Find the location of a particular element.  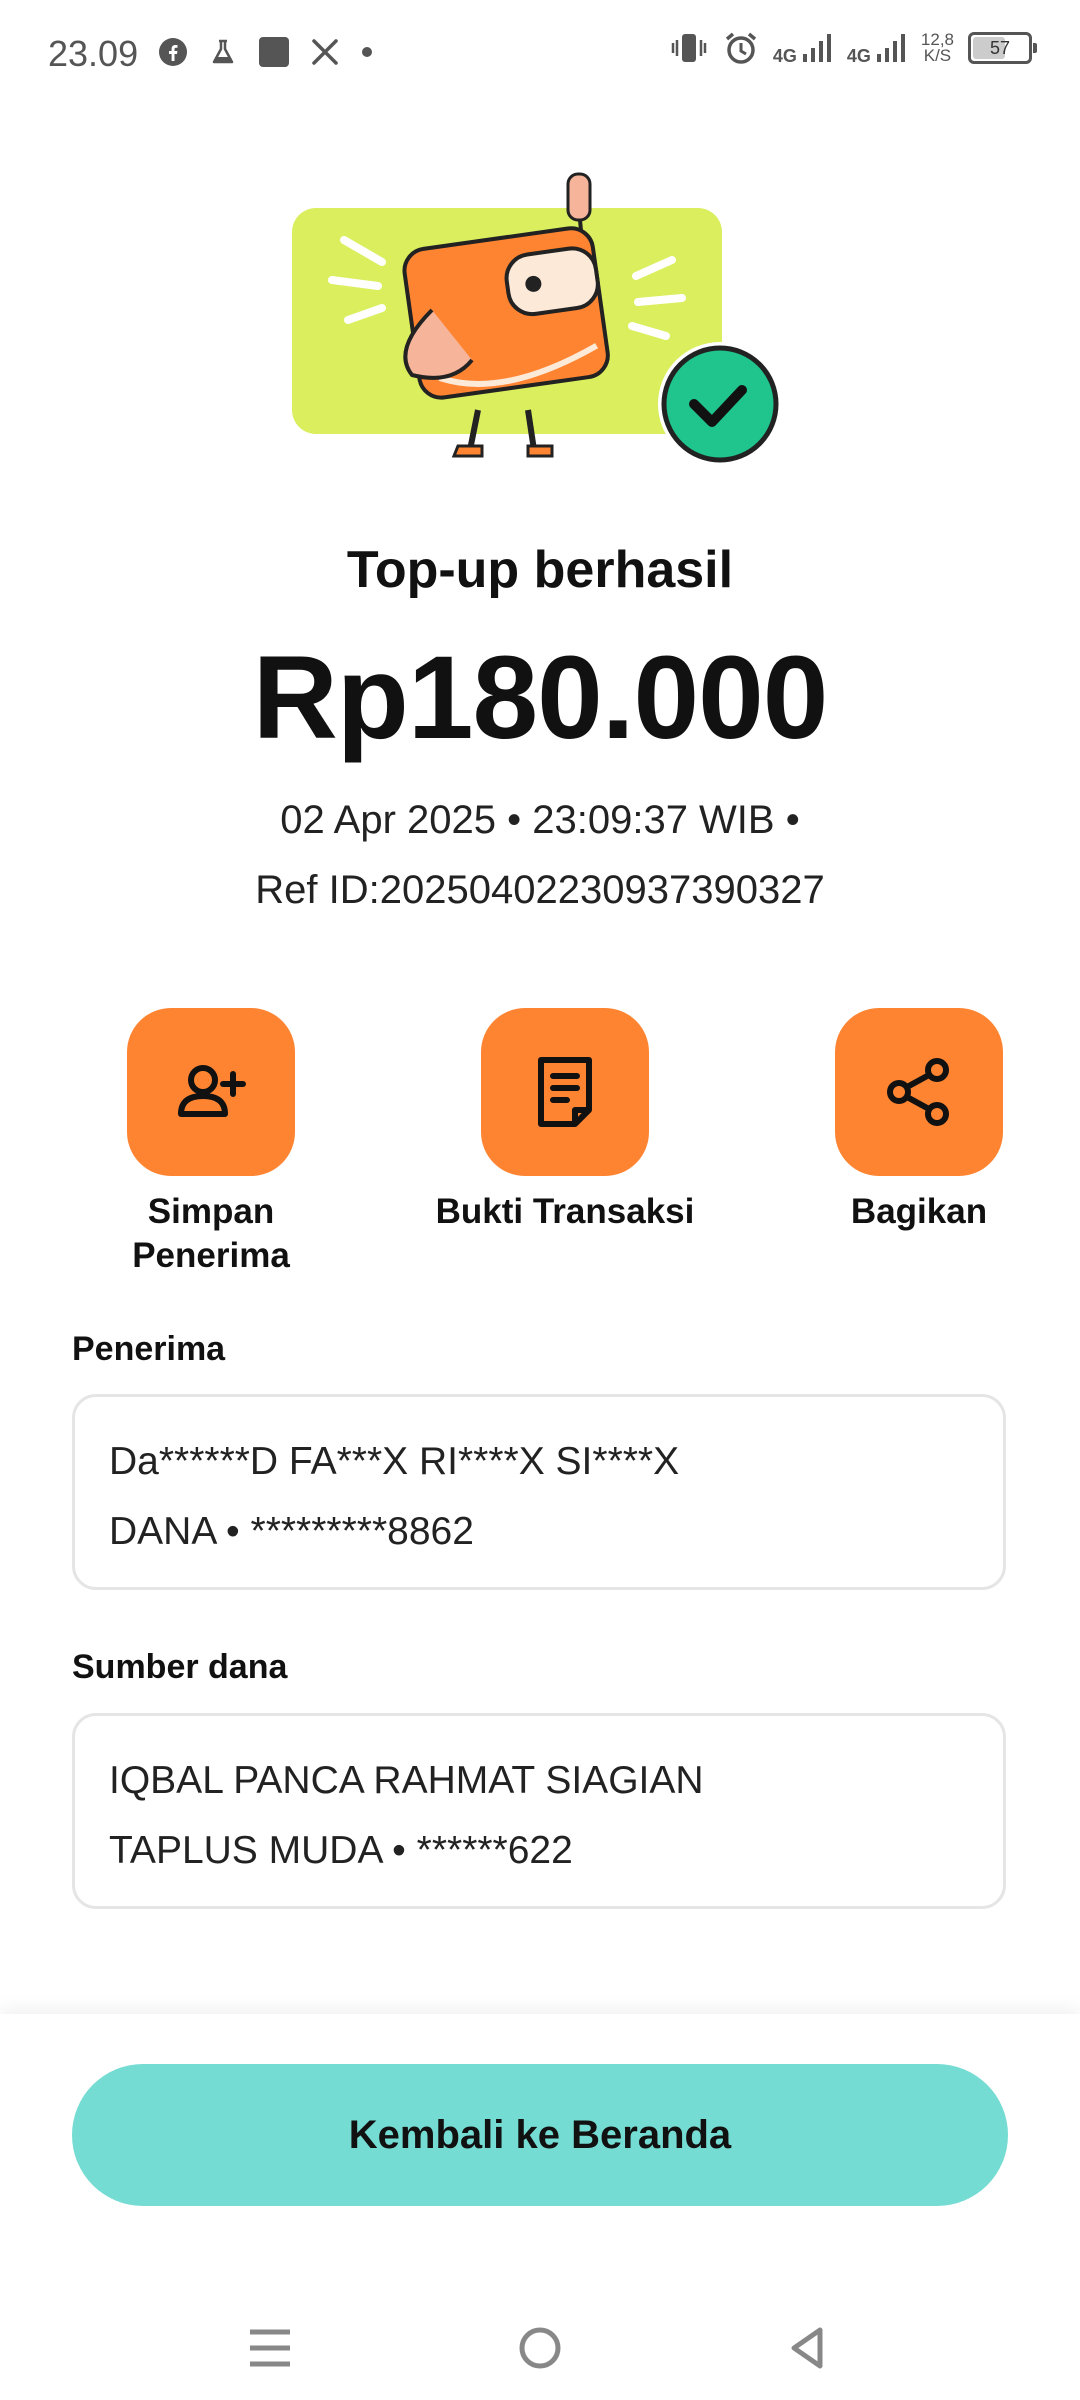

battery-level: 57 is located at coordinates (1000, 47).